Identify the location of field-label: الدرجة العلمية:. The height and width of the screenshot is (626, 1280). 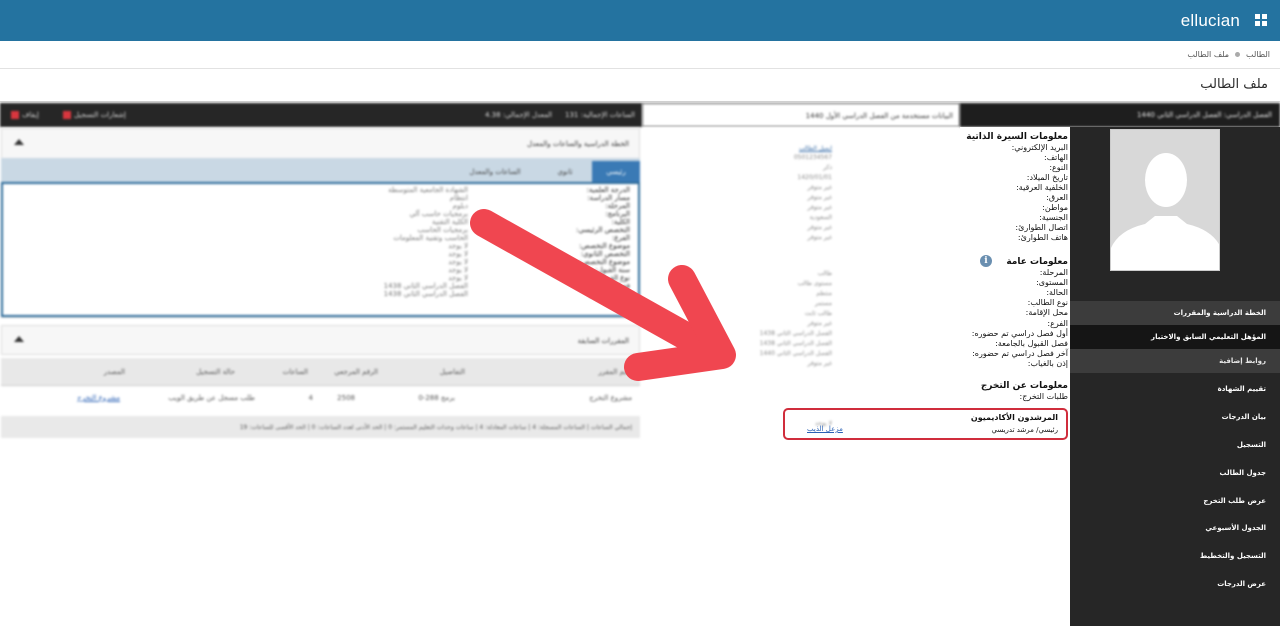
(608, 190).